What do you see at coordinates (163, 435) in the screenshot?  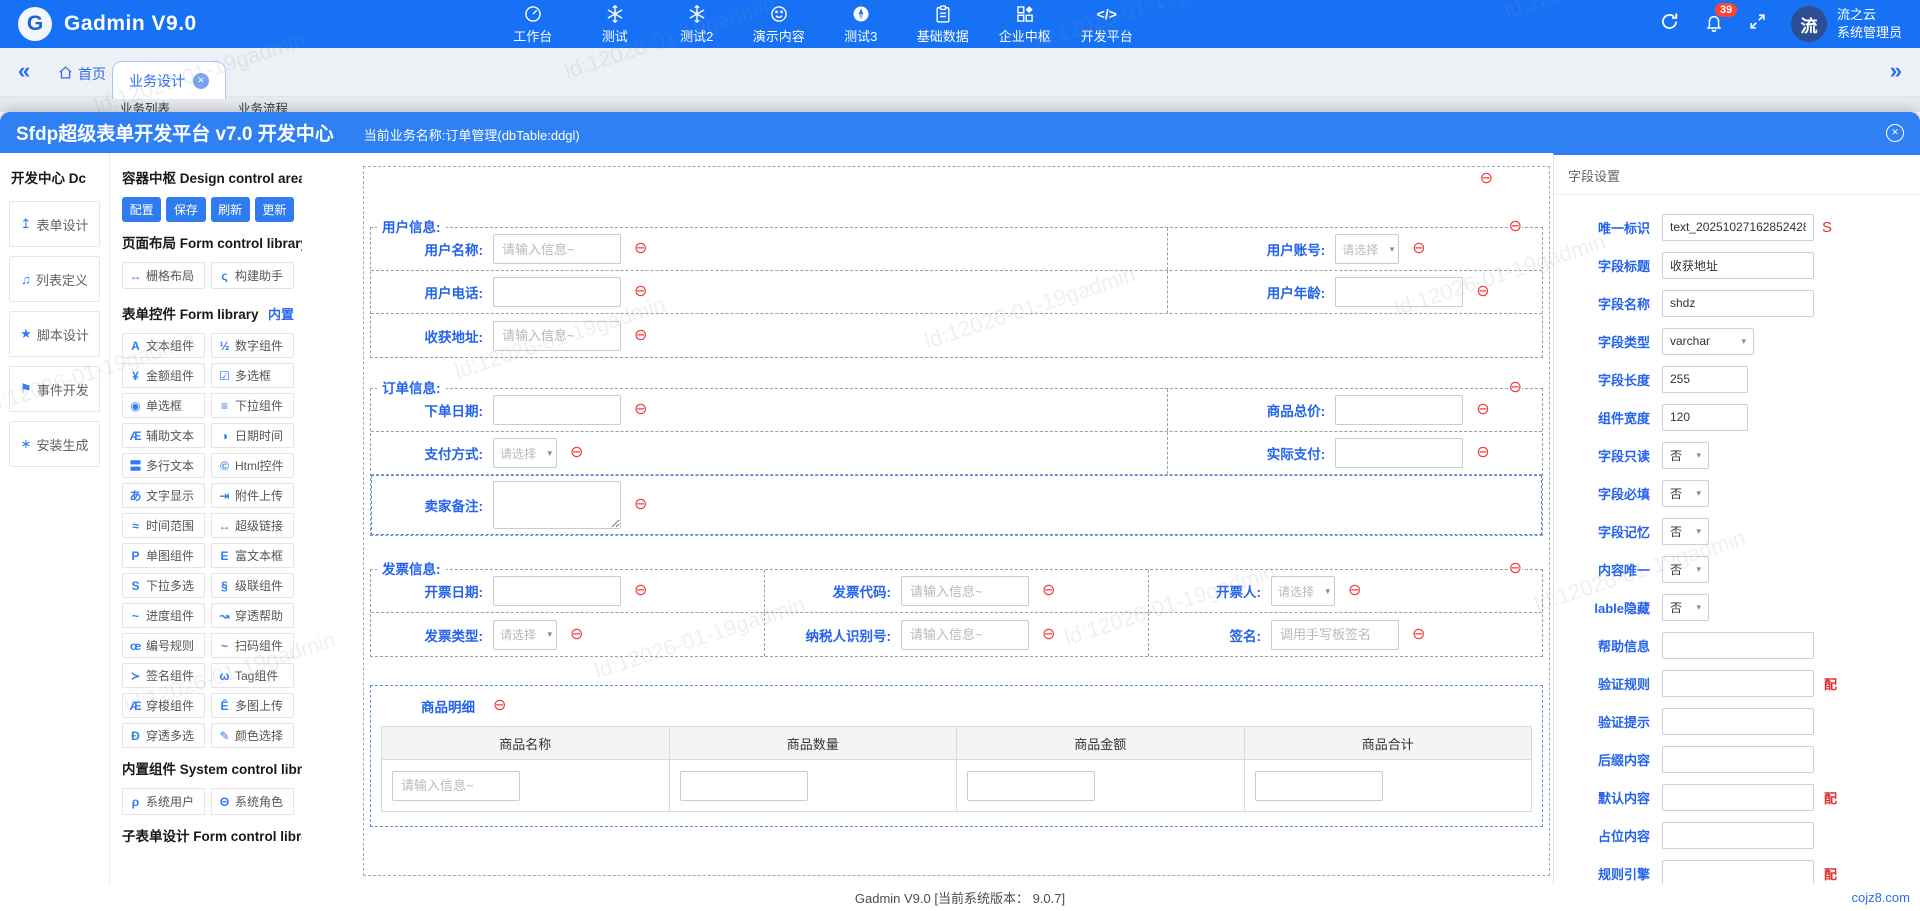 I see `form-component-item: Æ 辅助文本` at bounding box center [163, 435].